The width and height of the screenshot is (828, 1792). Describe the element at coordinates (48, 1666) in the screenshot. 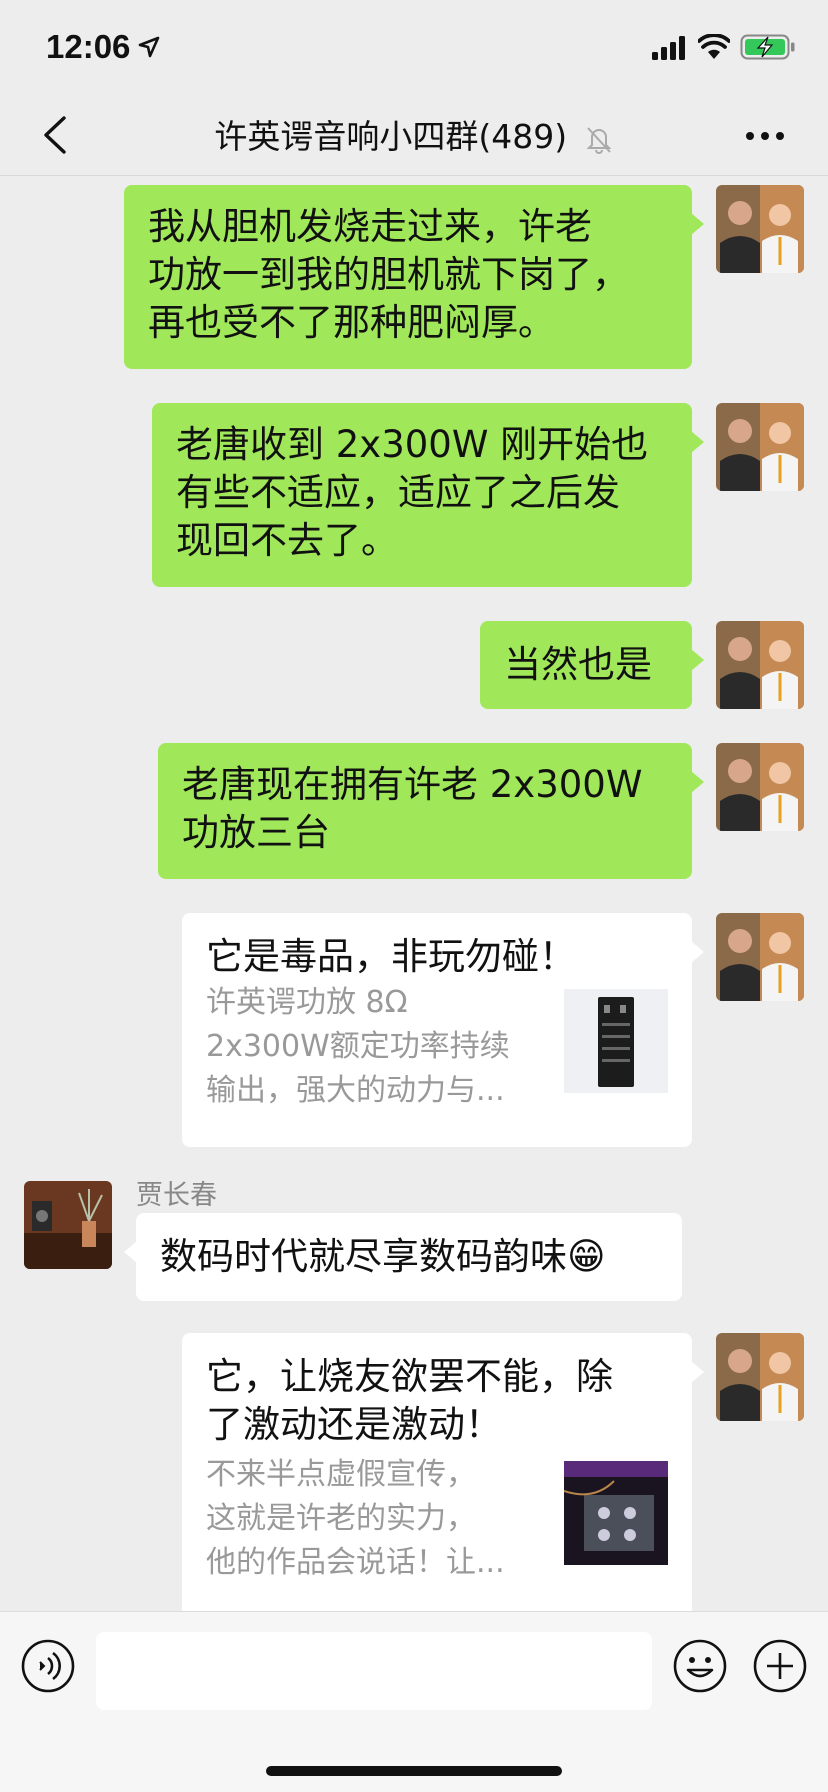

I see `voice-icon` at that location.